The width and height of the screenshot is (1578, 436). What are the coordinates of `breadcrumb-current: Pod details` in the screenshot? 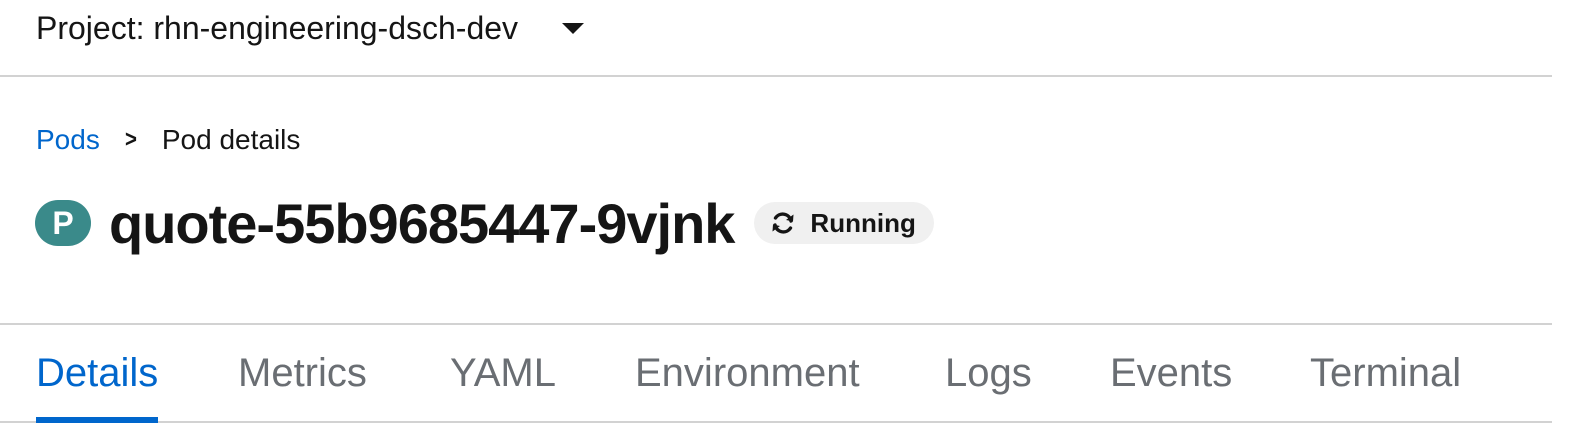 It's located at (231, 139).